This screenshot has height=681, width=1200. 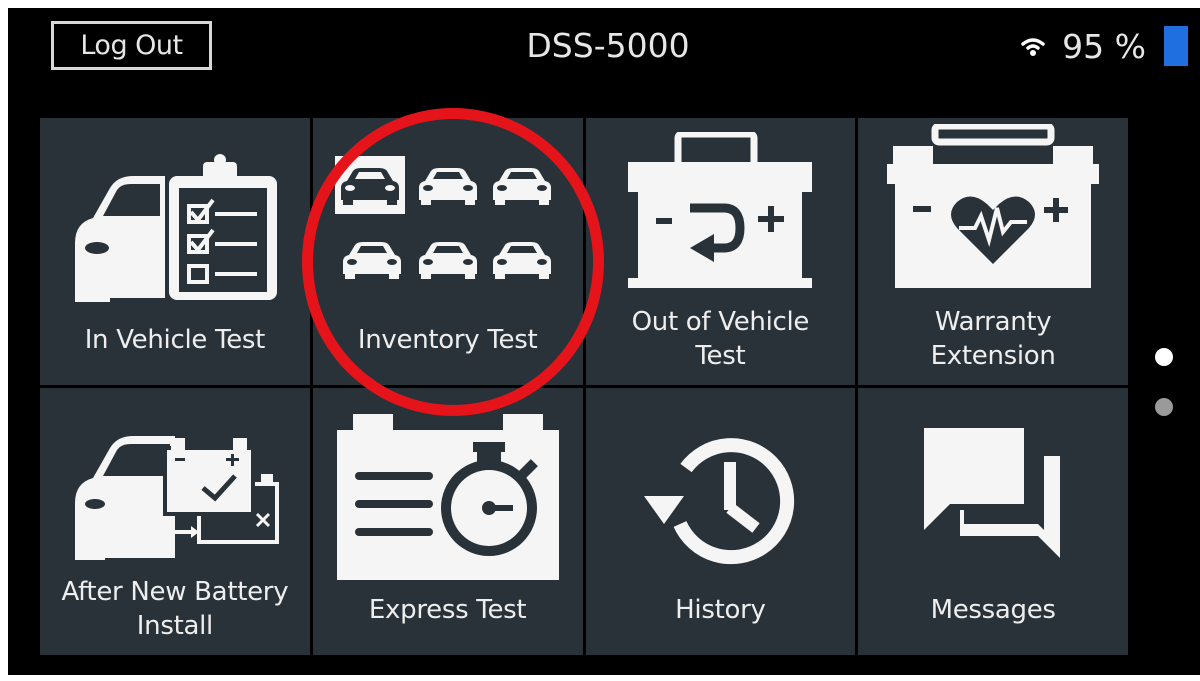 I want to click on tile-inventory-test: Inventory Test, so click(x=447, y=251).